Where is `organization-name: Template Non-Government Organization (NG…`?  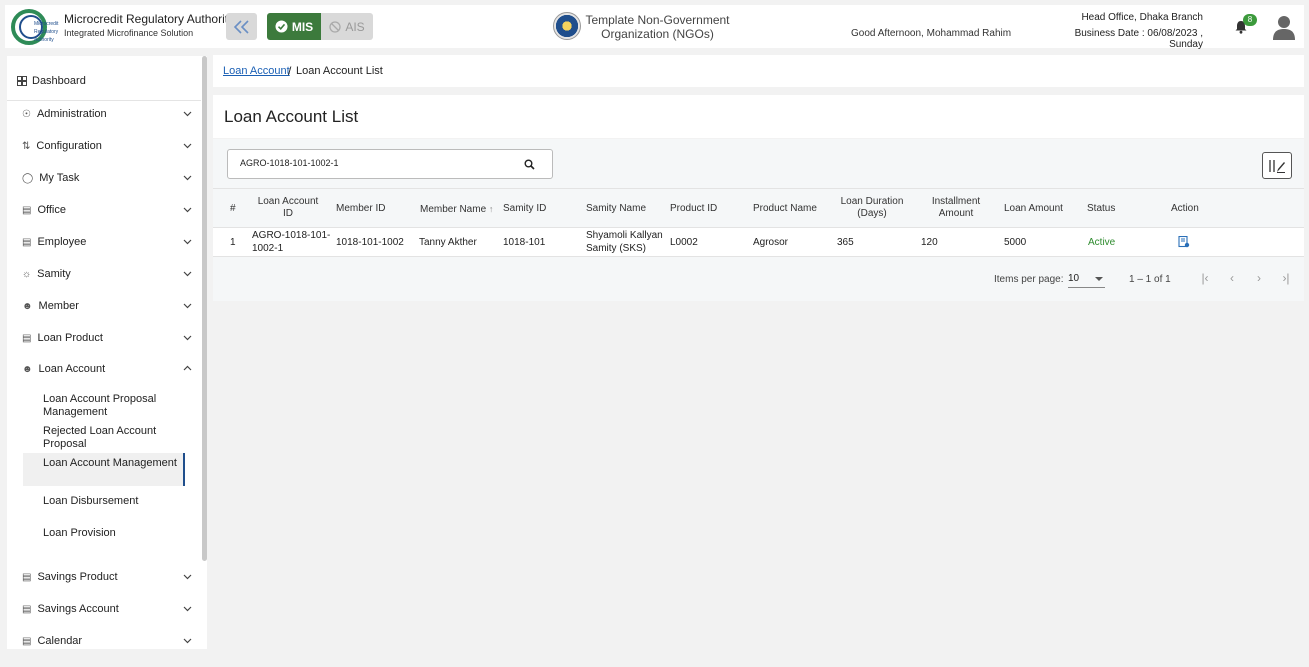
organization-name: Template Non-Government Organization (NG… is located at coordinates (657, 27).